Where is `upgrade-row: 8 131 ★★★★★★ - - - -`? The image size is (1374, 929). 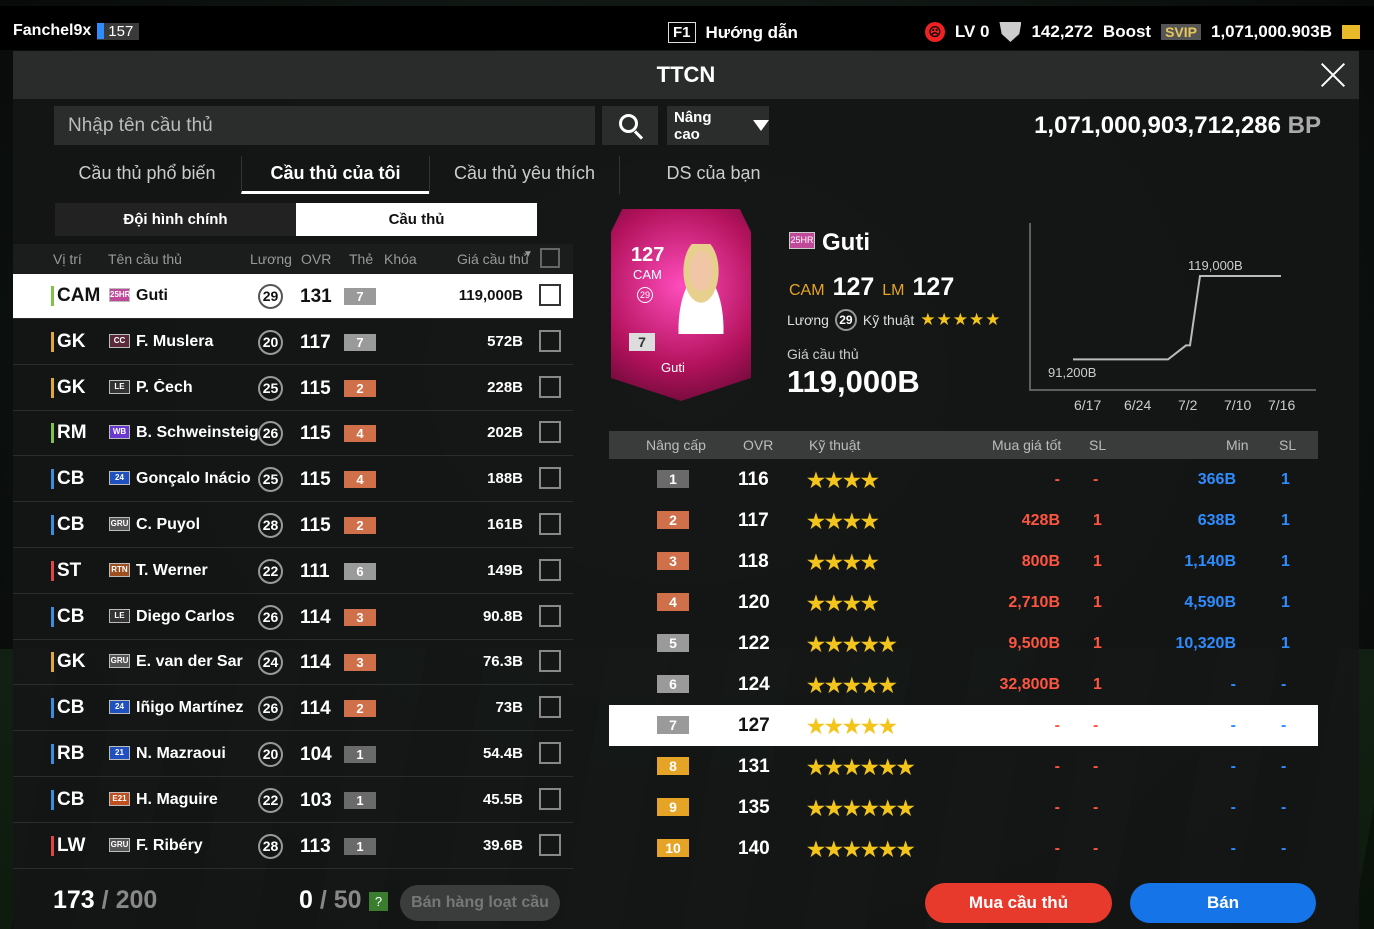 upgrade-row: 8 131 ★★★★★★ - - - - is located at coordinates (963, 766).